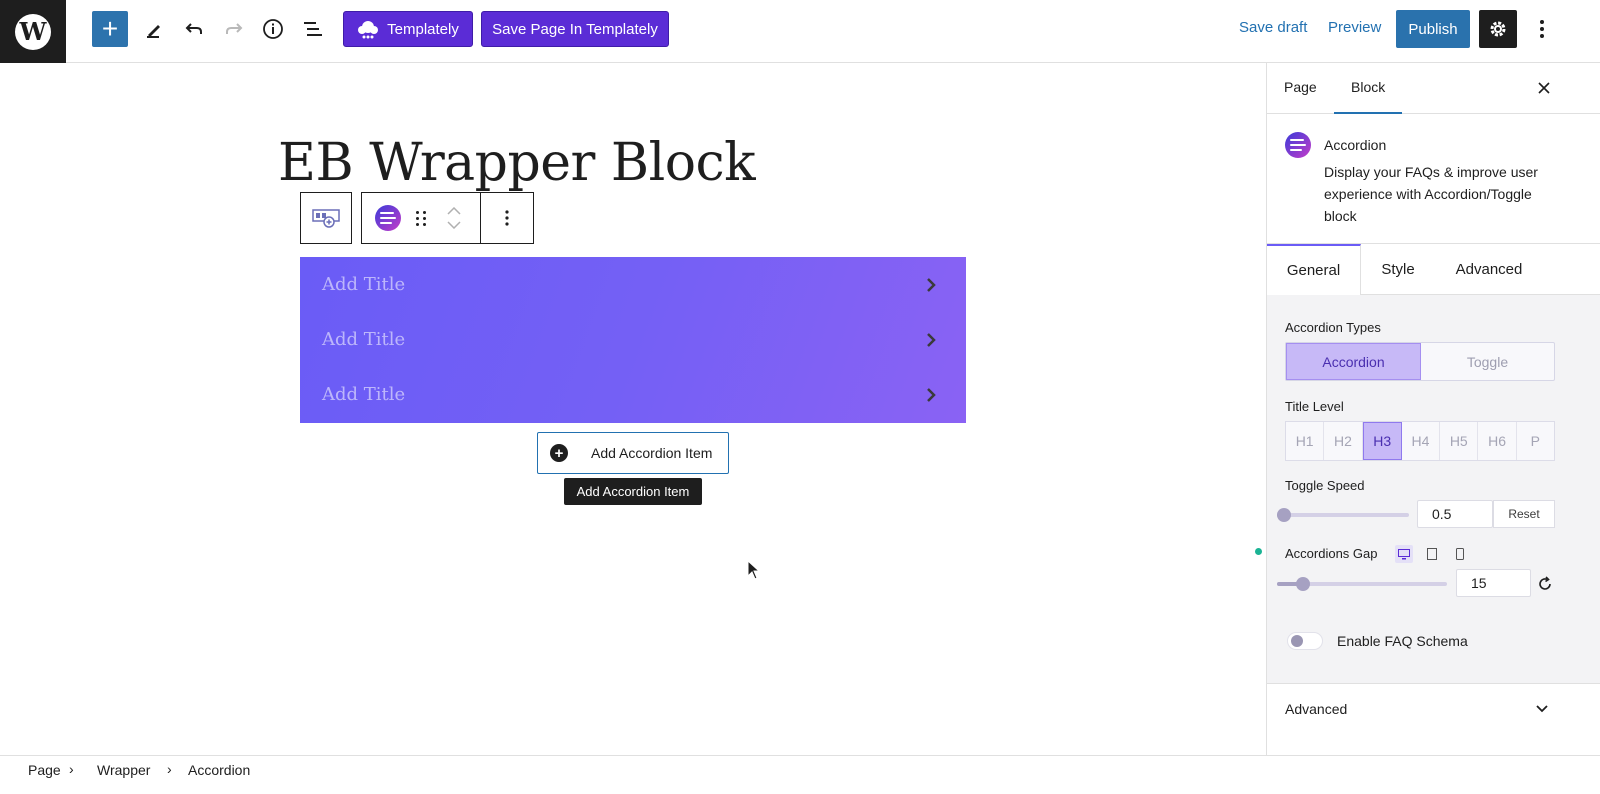  I want to click on wordpress-logo: W, so click(33, 31).